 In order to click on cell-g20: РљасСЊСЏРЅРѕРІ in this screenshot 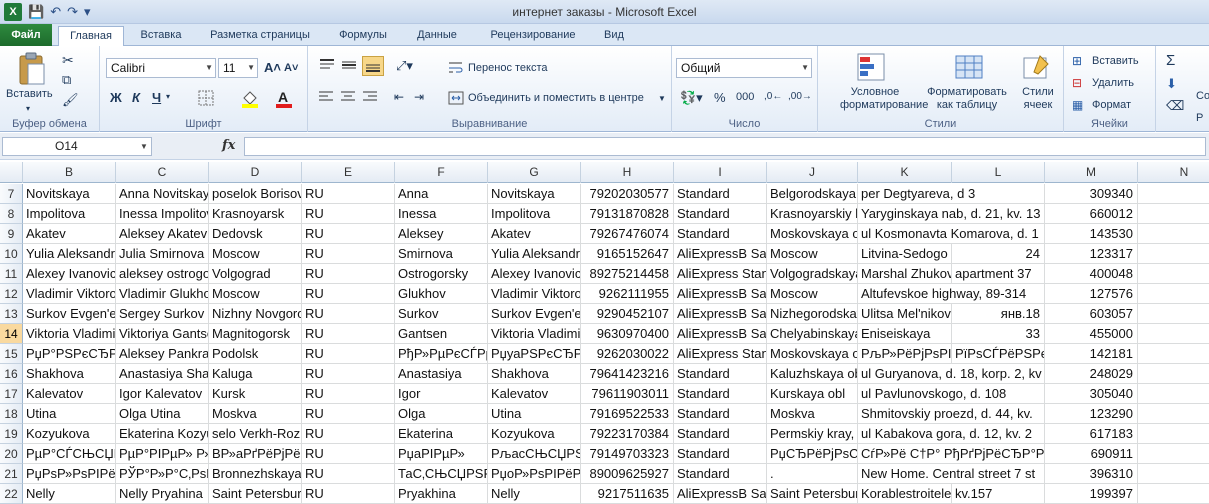, I will do `click(534, 454)`.